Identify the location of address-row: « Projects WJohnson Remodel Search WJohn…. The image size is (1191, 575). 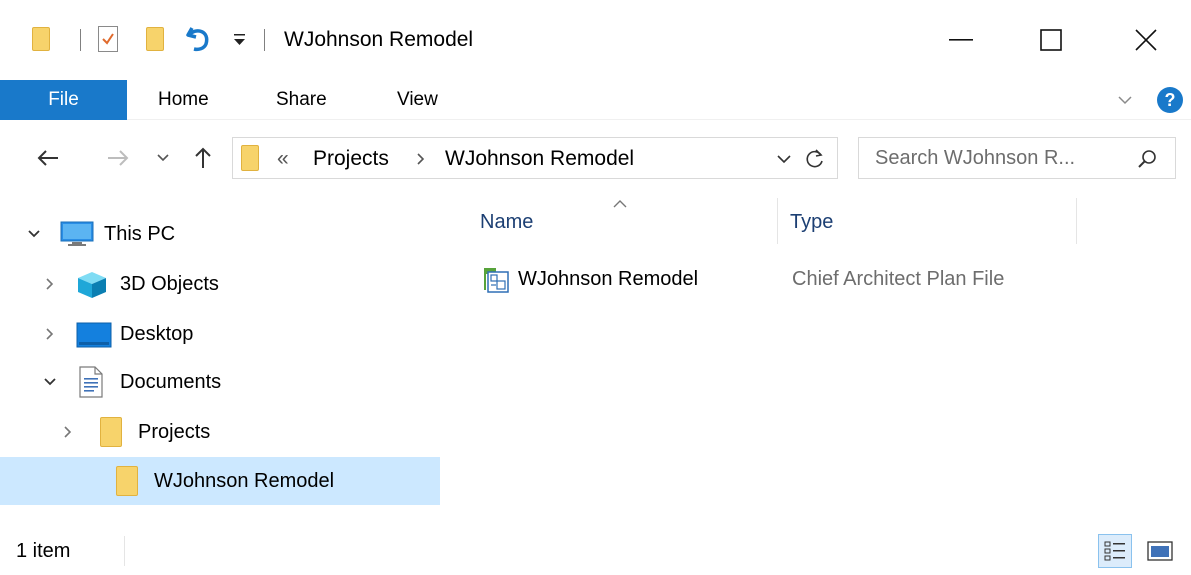
(595, 156).